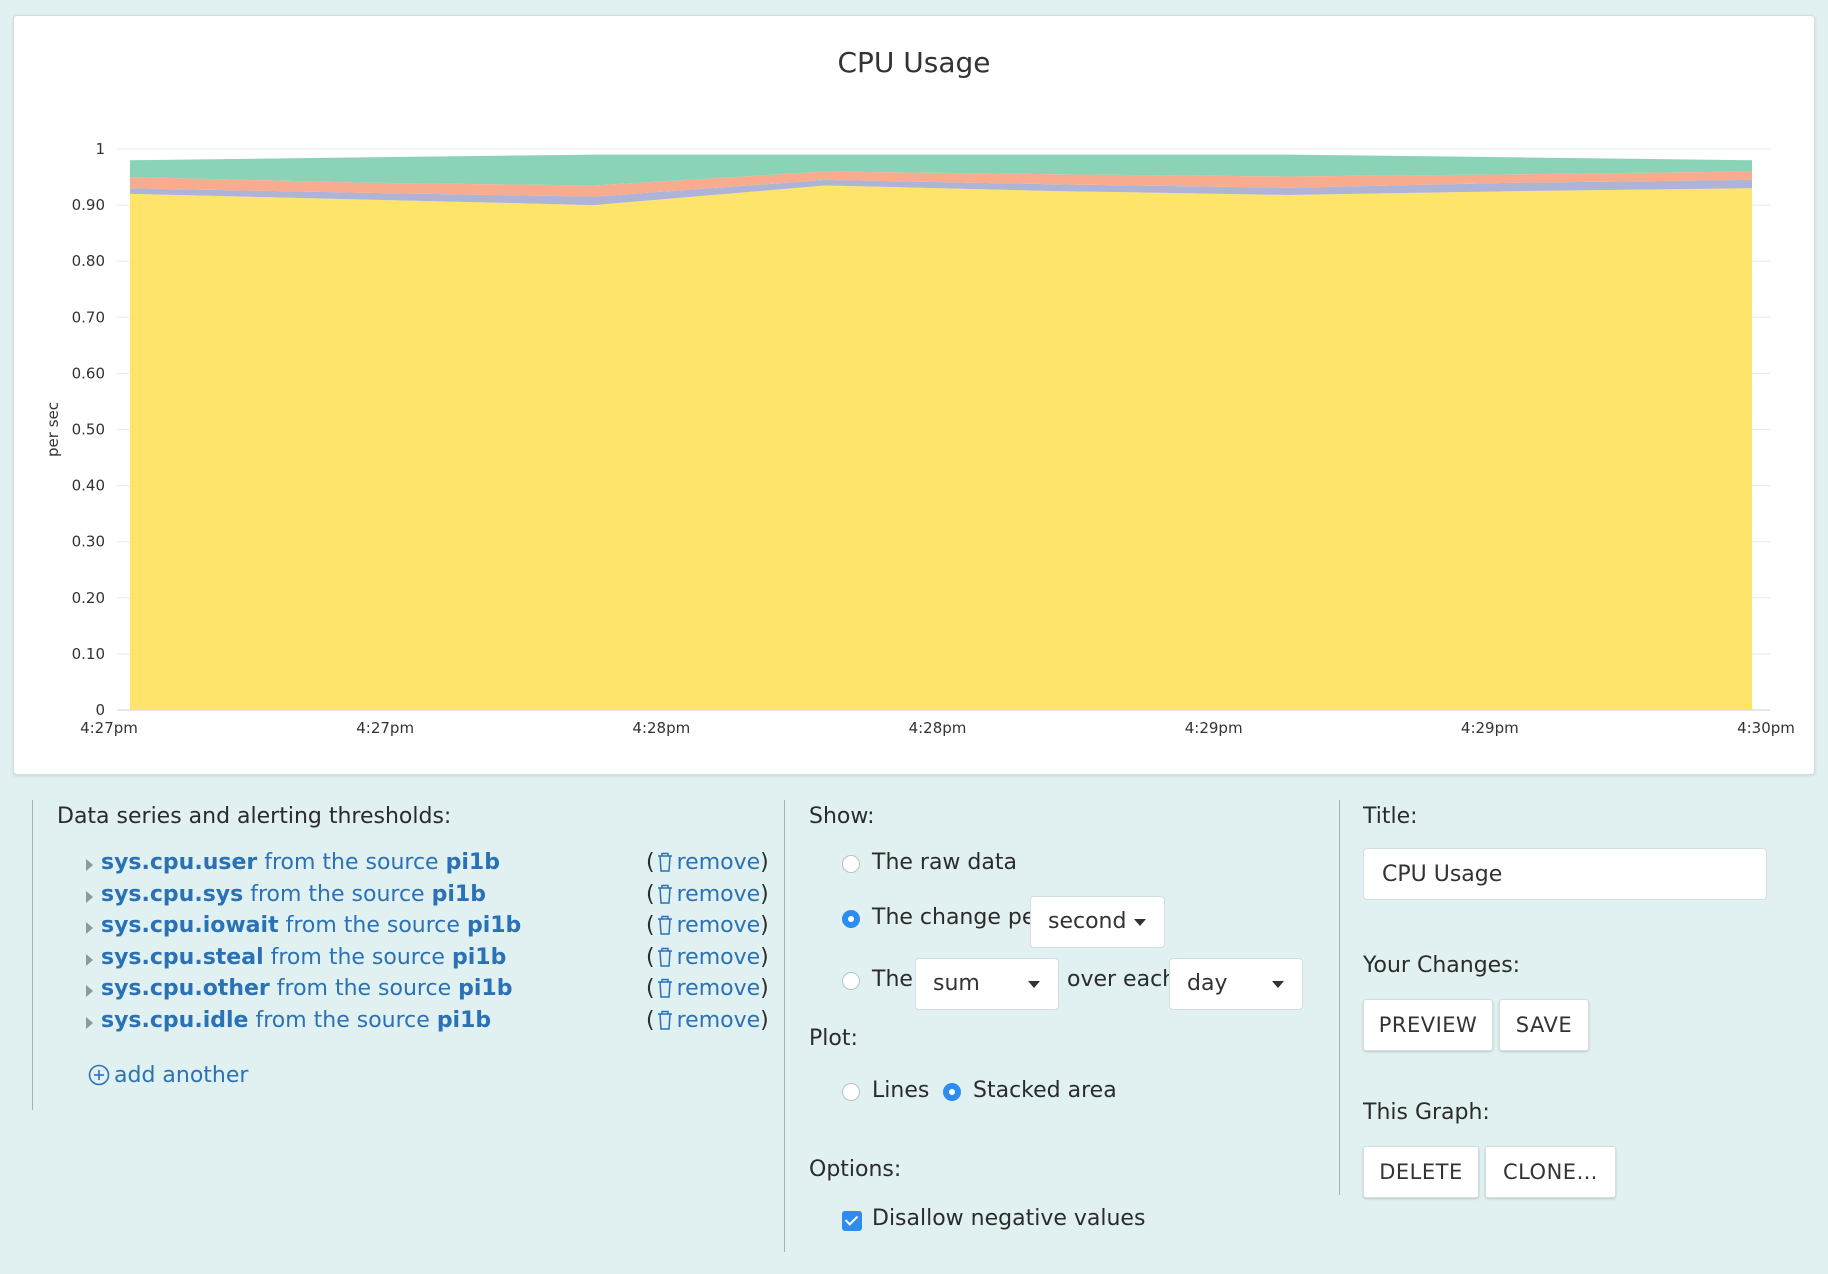 The image size is (1828, 1274). What do you see at coordinates (851, 981) in the screenshot?
I see `aggregate-radio` at bounding box center [851, 981].